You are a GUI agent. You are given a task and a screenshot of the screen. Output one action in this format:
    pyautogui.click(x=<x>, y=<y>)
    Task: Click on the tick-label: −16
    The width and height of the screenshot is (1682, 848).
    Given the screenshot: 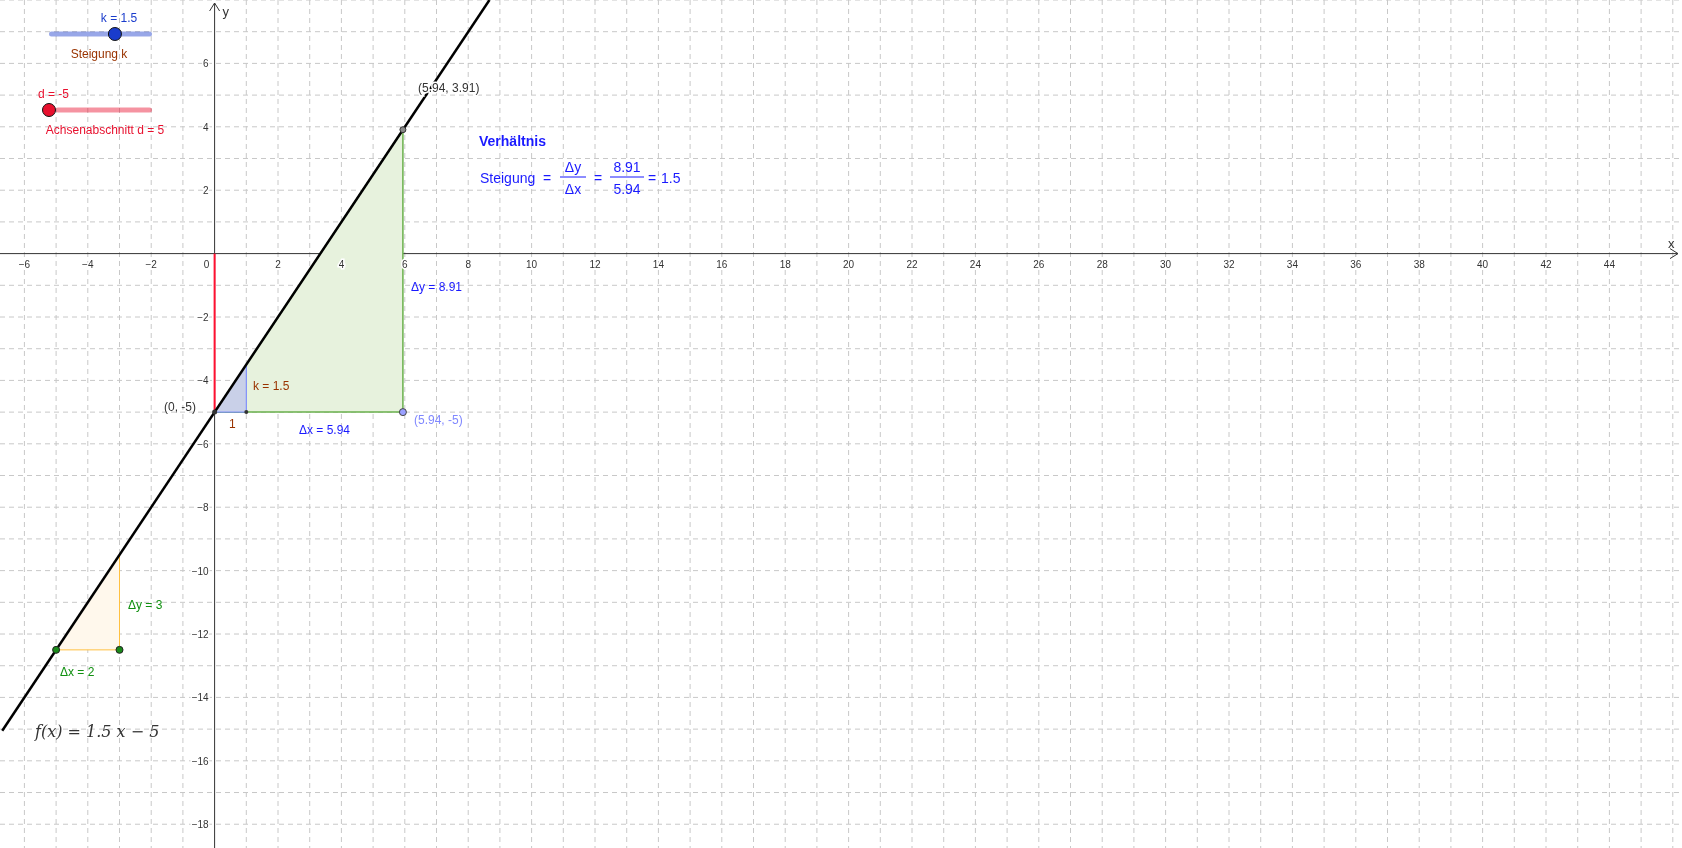 What is the action you would take?
    pyautogui.click(x=200, y=761)
    